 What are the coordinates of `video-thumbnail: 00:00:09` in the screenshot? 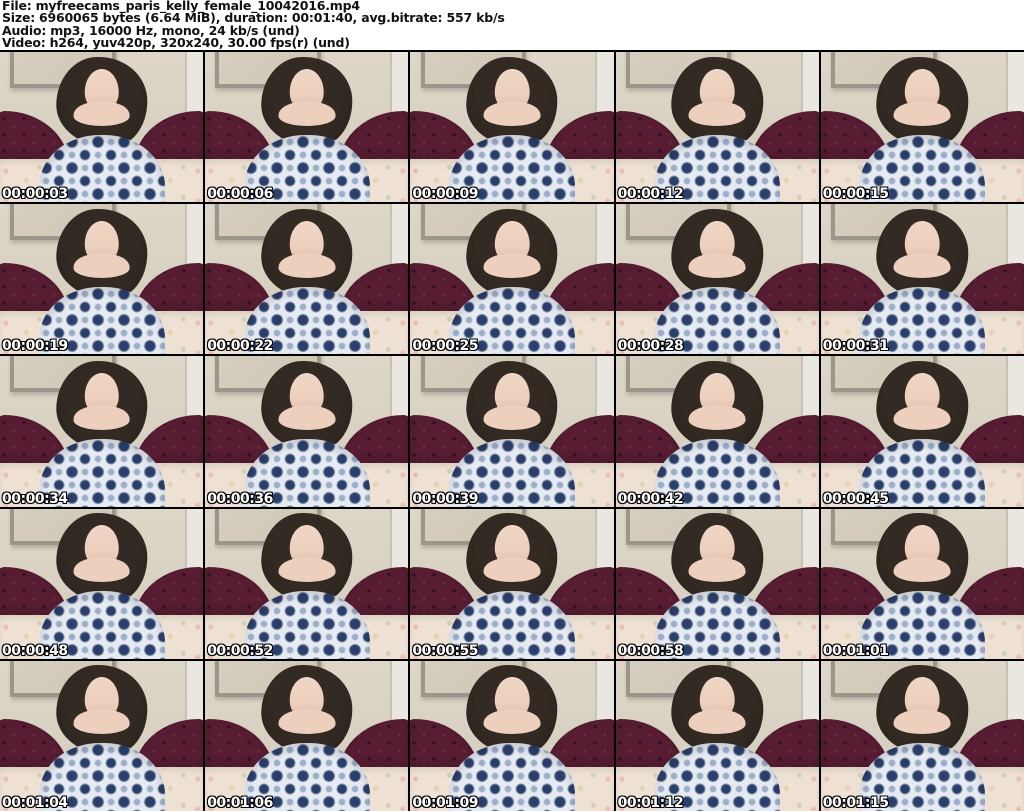 It's located at (512, 127).